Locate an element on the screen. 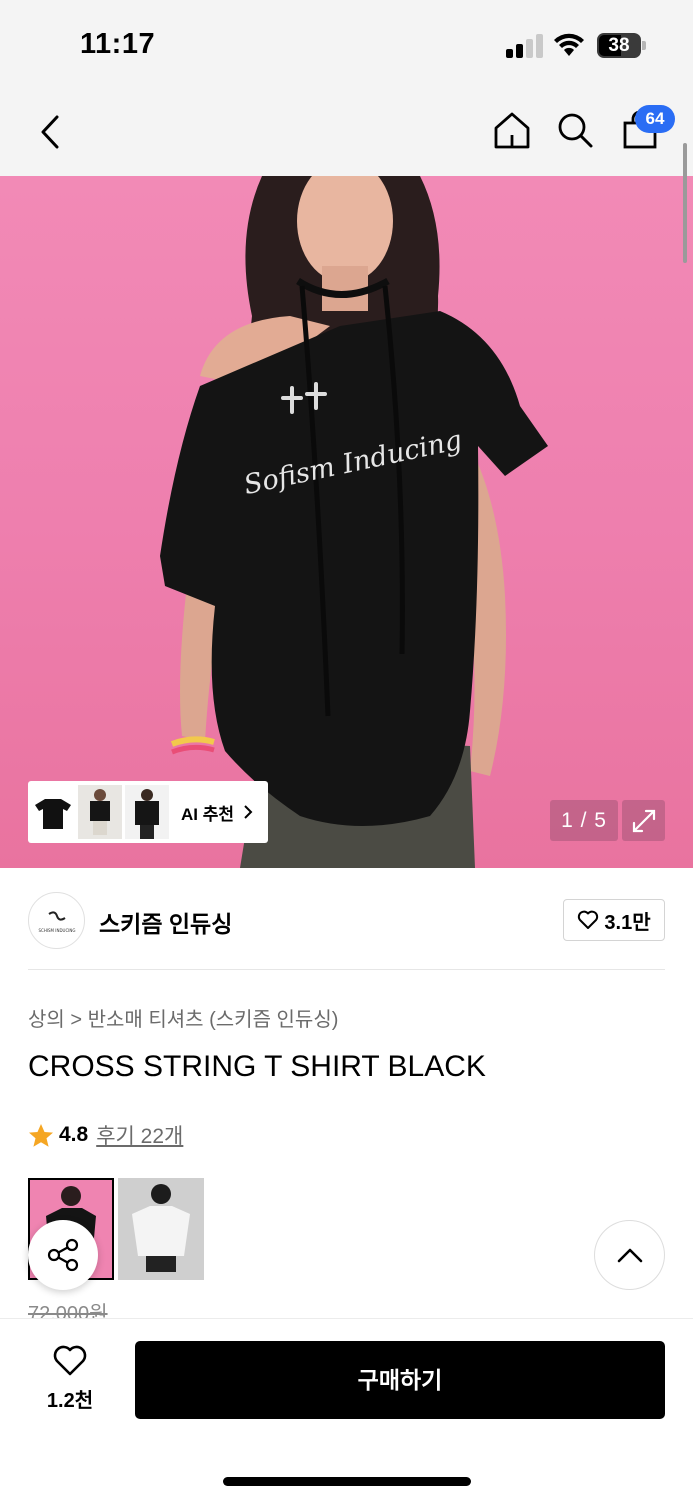 Image resolution: width=693 pixels, height=1500 pixels. brand-row: SCHISM INDUCING 스키즘 인듀싱 3.1만 is located at coordinates (346, 920).